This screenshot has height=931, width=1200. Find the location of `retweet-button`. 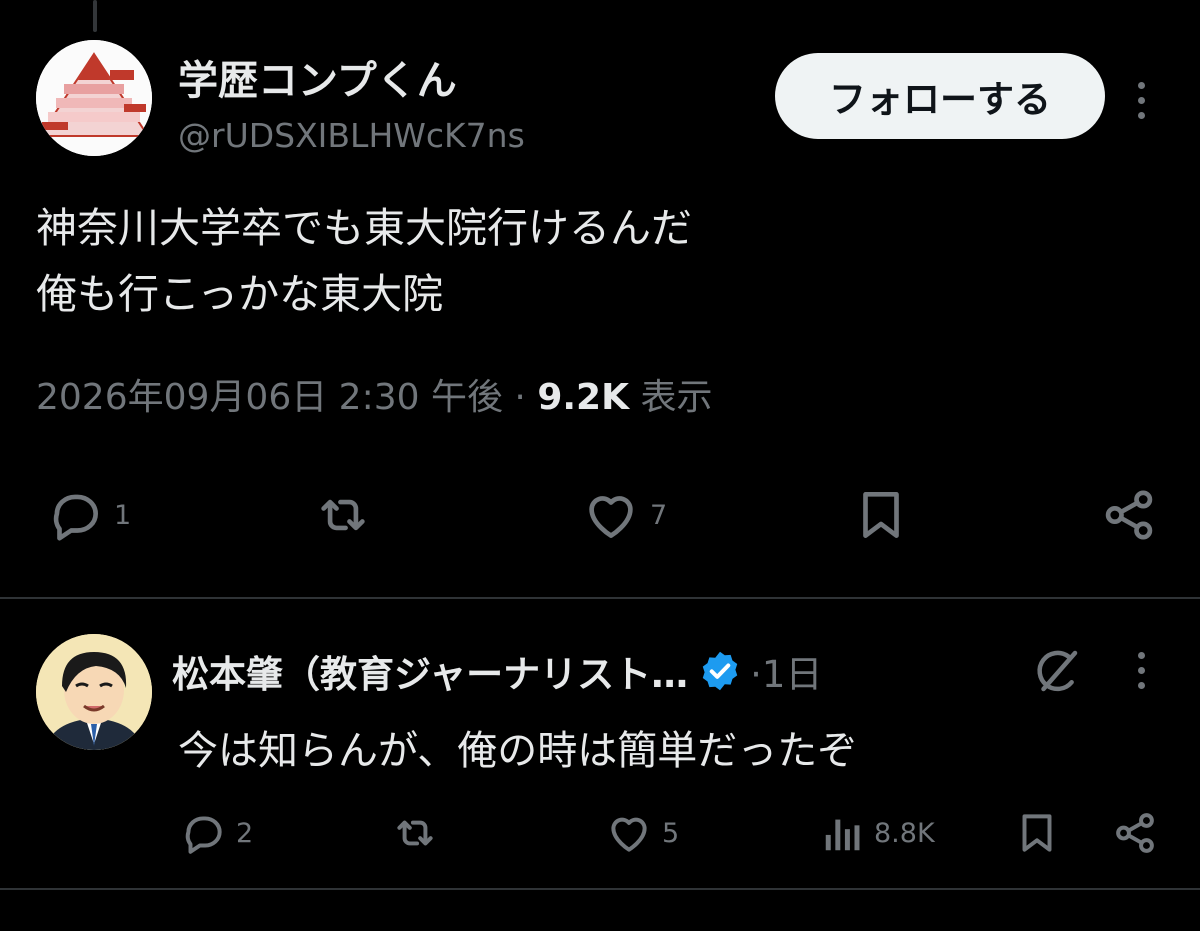

retweet-button is located at coordinates (343, 515).